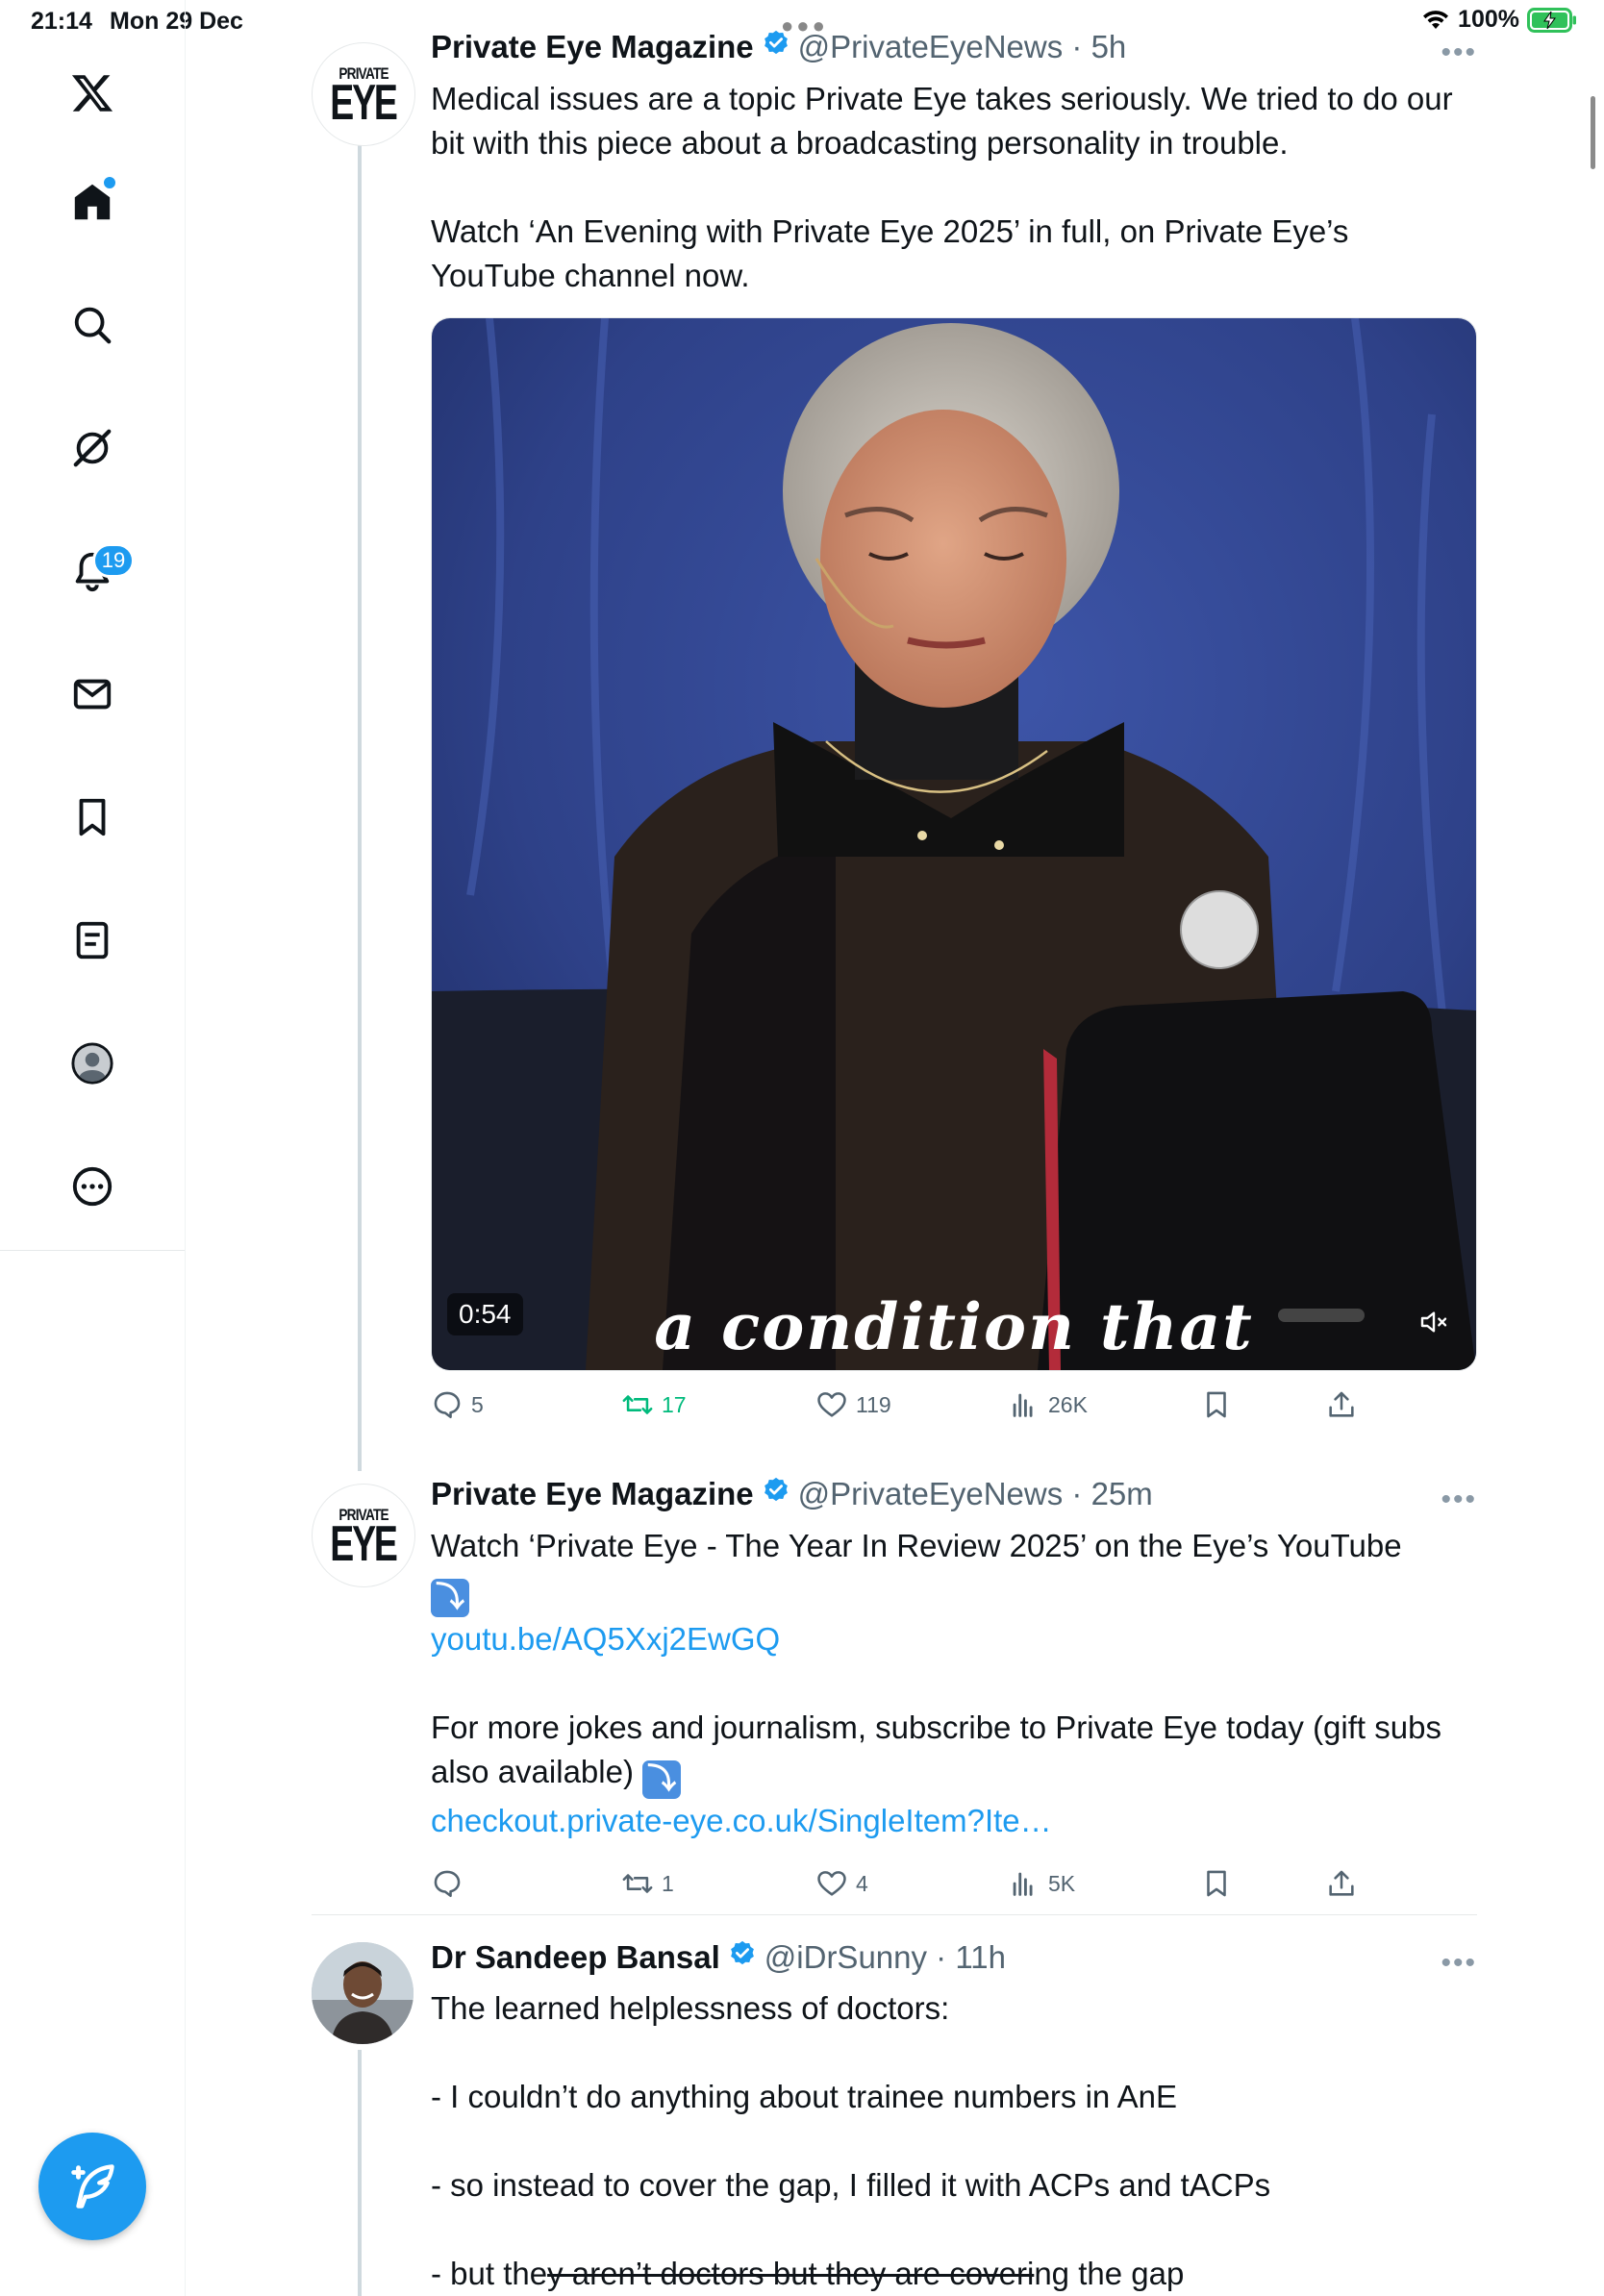 Image resolution: width=1604 pixels, height=2296 pixels. I want to click on post-actions: 1 4 5K, so click(955, 1888).